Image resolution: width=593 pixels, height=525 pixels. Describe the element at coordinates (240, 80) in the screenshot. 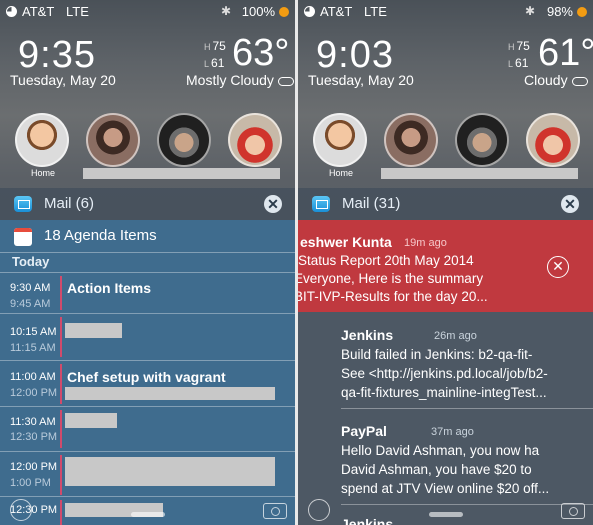

I see `weather-condition: Mostly Cloudy` at that location.